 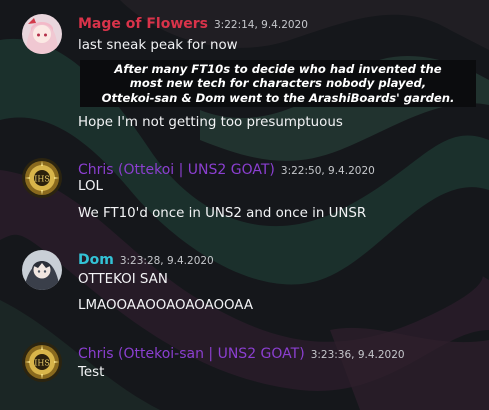 I want to click on username: Chris (Ottekoi | UNS2 GOAT), so click(x=176, y=170).